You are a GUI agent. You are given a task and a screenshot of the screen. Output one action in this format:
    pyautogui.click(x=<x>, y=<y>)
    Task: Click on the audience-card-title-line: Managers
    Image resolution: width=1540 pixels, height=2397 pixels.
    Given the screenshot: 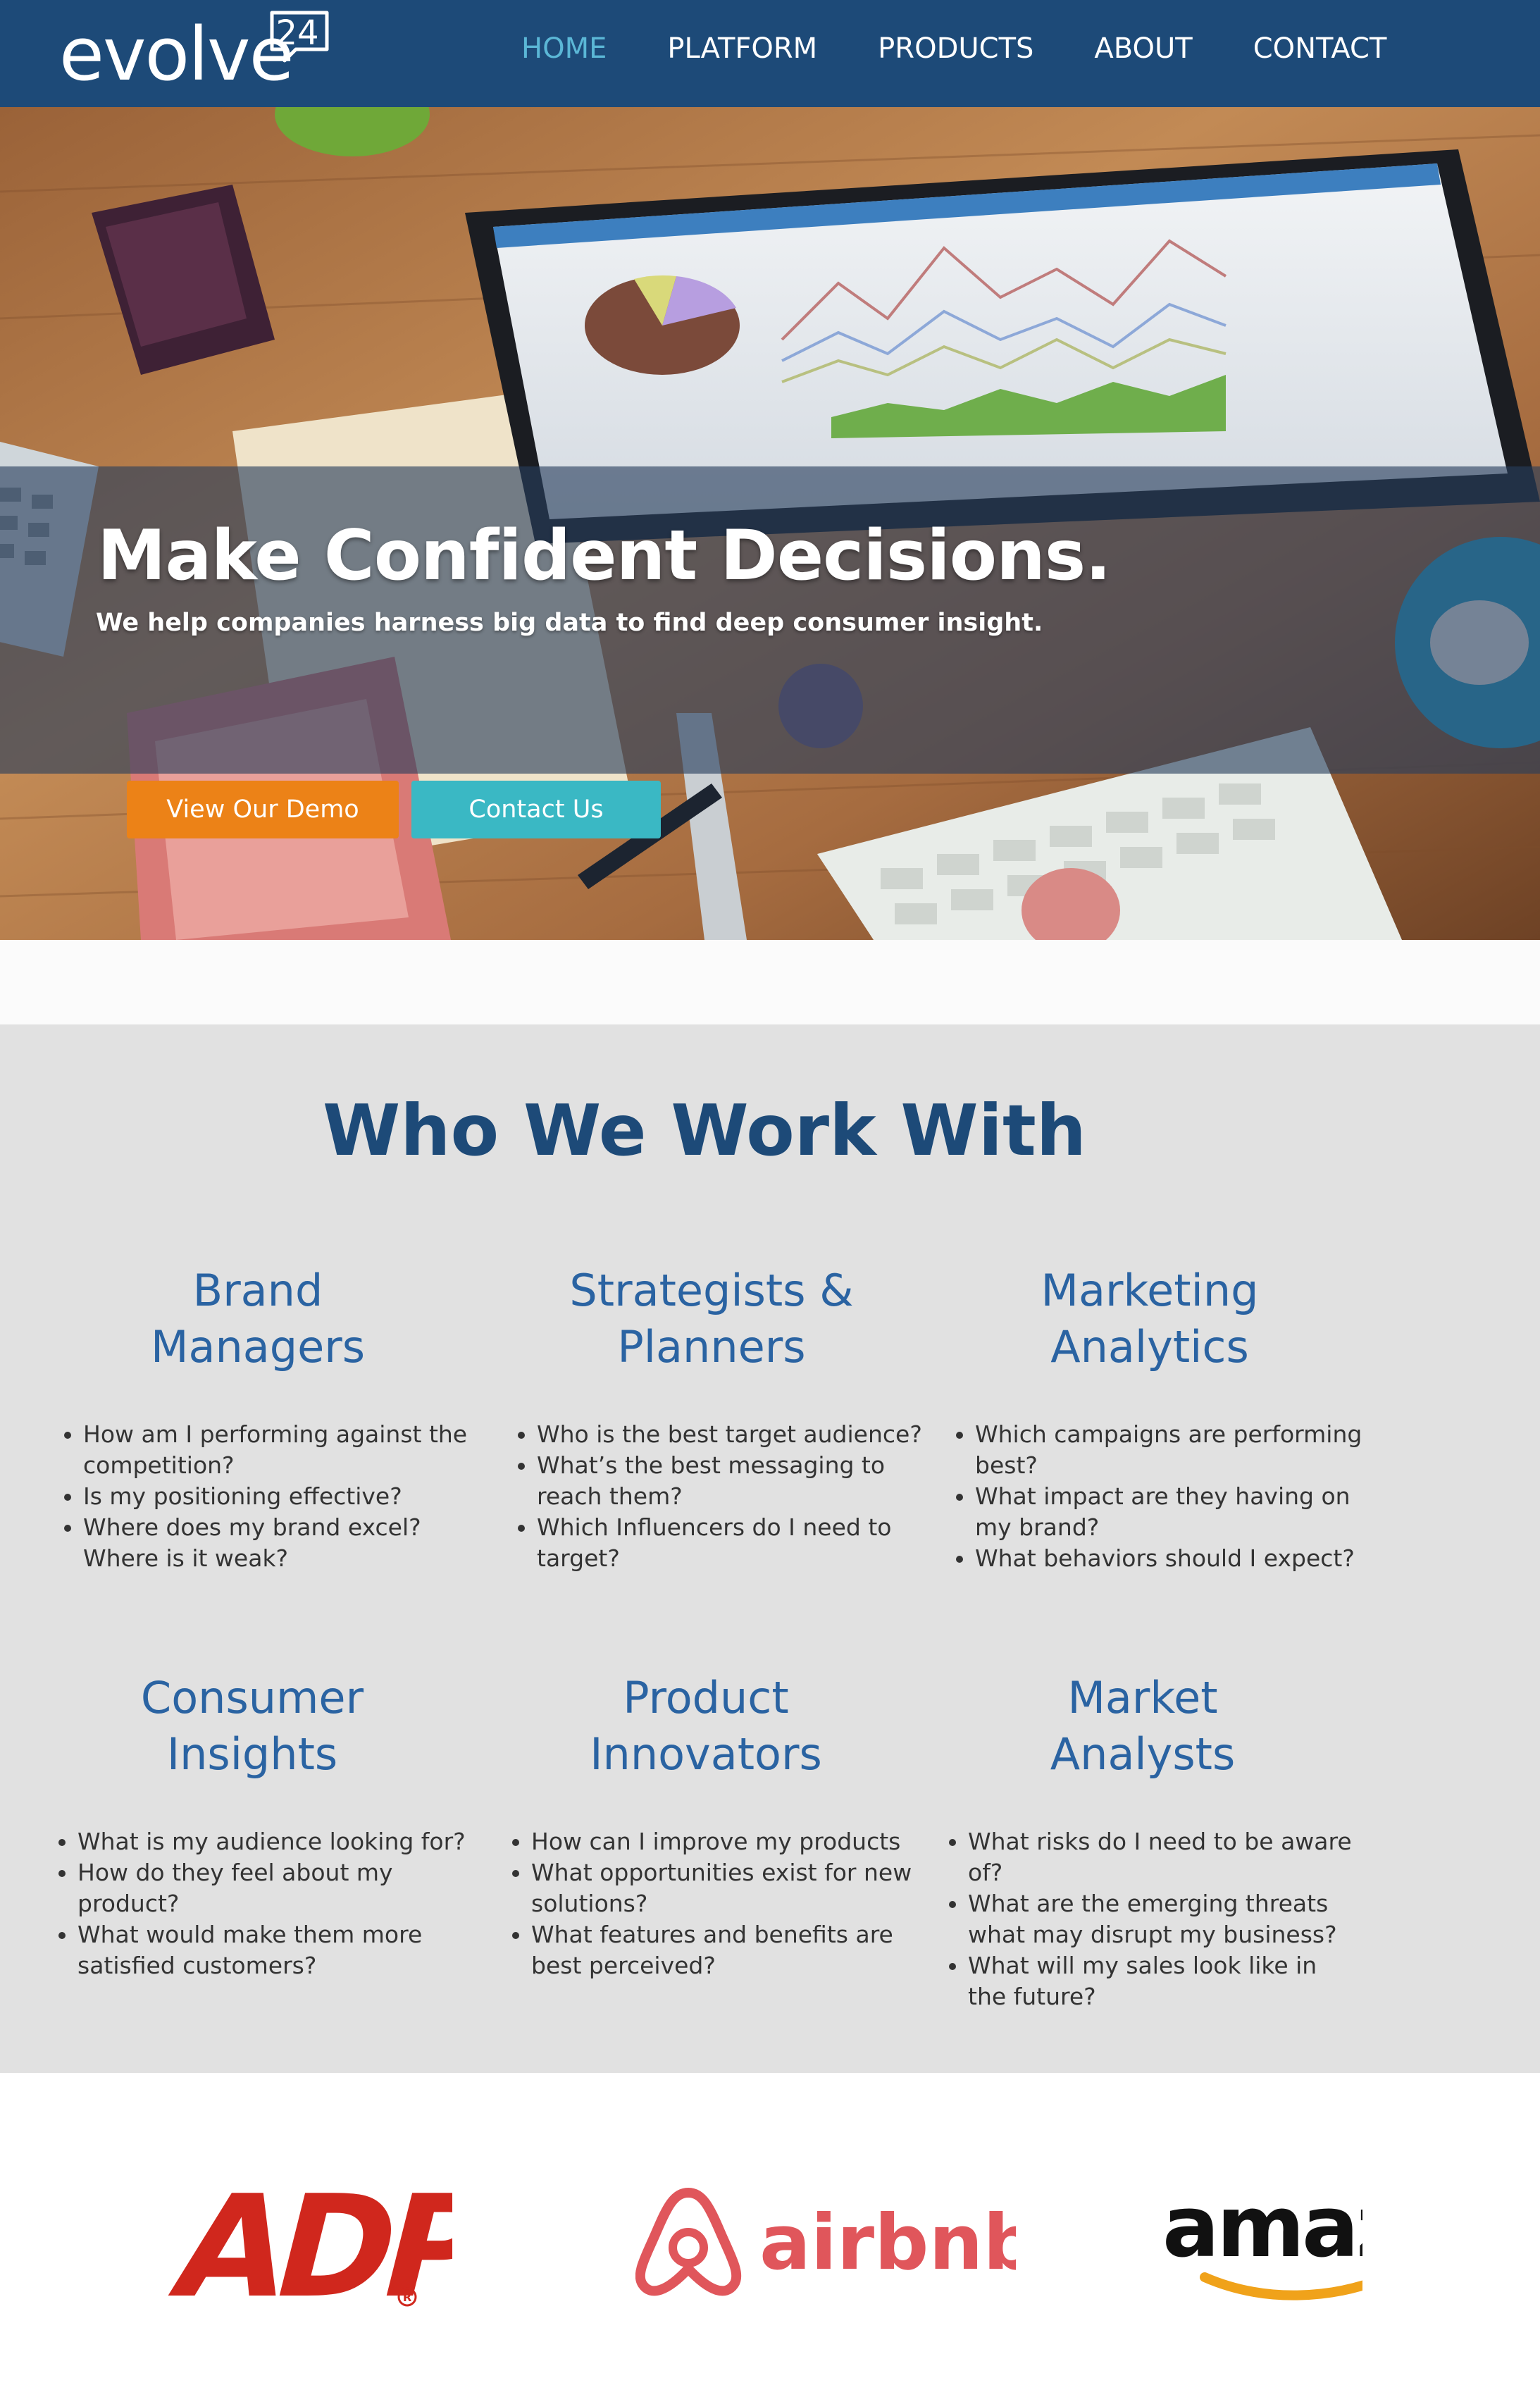 What is the action you would take?
    pyautogui.click(x=258, y=1347)
    